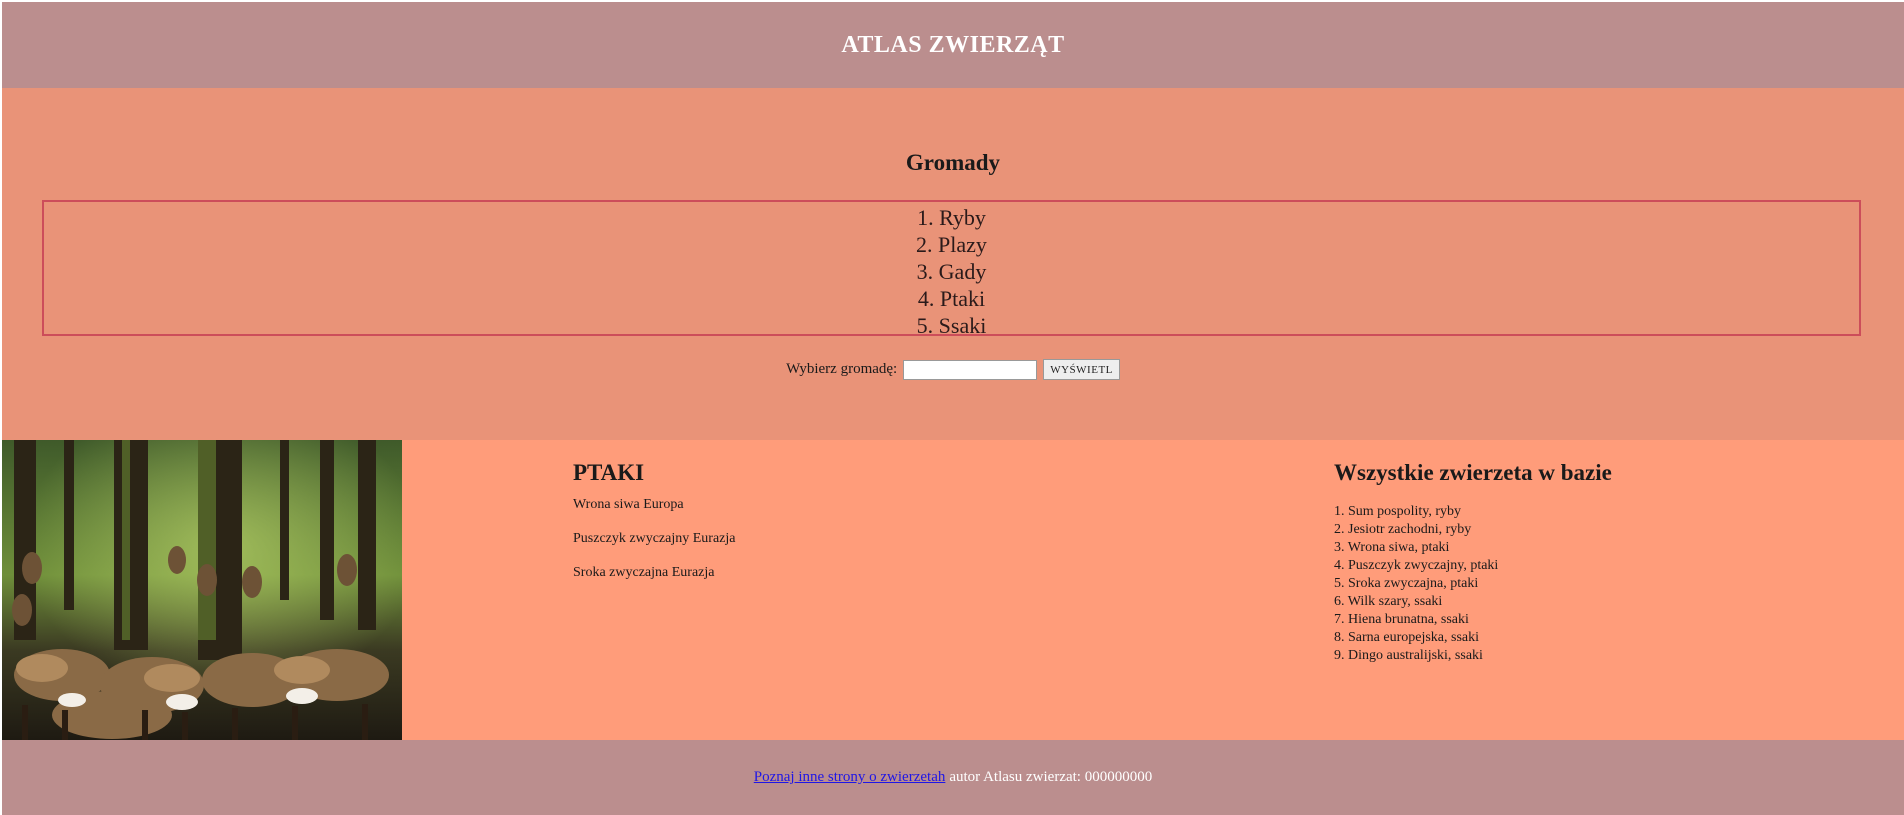 The height and width of the screenshot is (815, 1904). What do you see at coordinates (1051, 777) in the screenshot?
I see `author-text: autor Atlasu zwierzat: 000000000` at bounding box center [1051, 777].